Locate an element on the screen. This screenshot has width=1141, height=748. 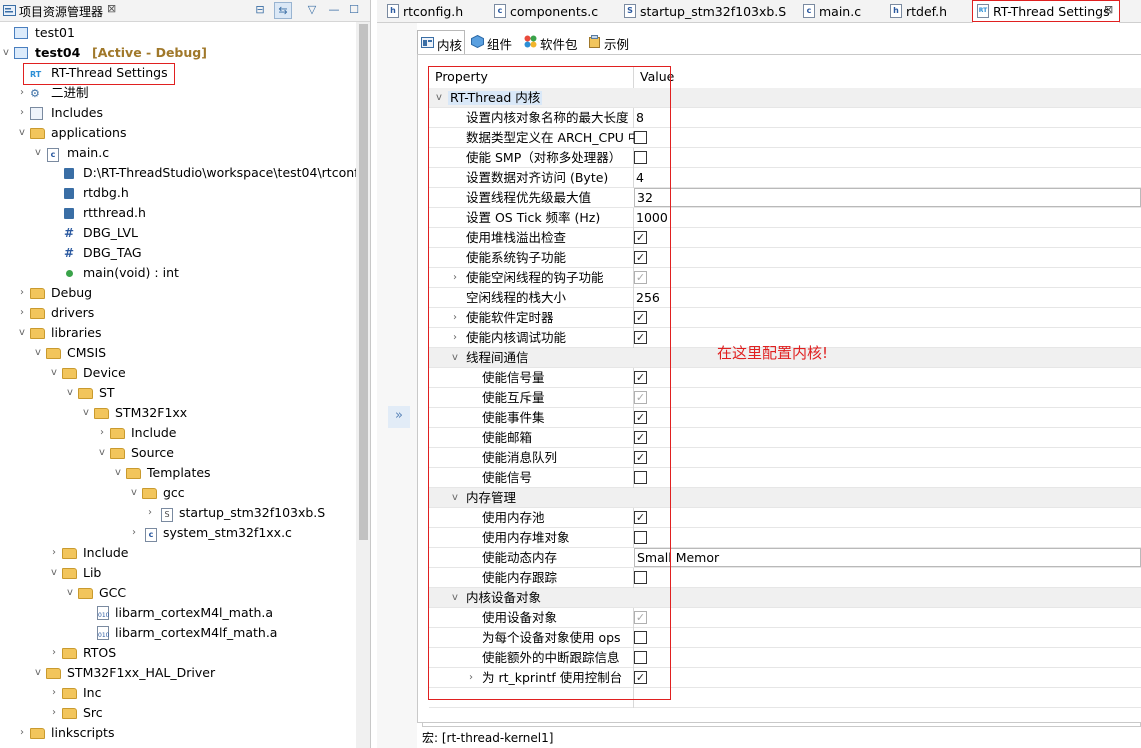
explorer-scrollbar is located at coordinates (363, 385).